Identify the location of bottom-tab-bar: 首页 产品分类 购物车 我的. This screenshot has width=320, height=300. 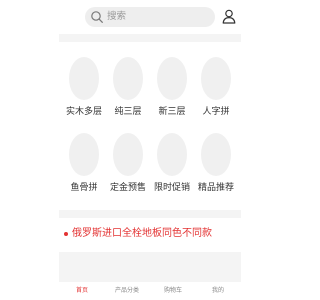
(150, 291).